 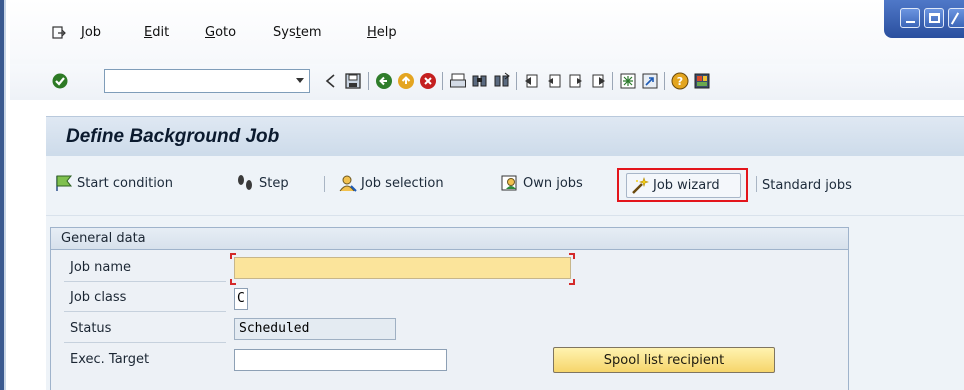 What do you see at coordinates (156, 32) in the screenshot?
I see `menu-edit: Edit` at bounding box center [156, 32].